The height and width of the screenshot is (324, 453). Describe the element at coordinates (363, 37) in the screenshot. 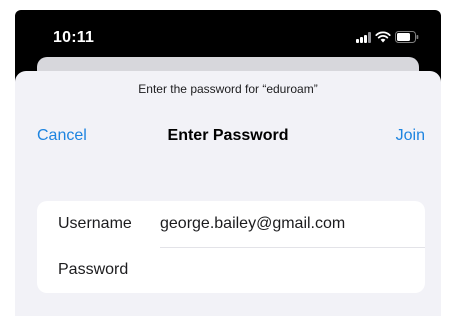

I see `cellular-signal-icon` at that location.